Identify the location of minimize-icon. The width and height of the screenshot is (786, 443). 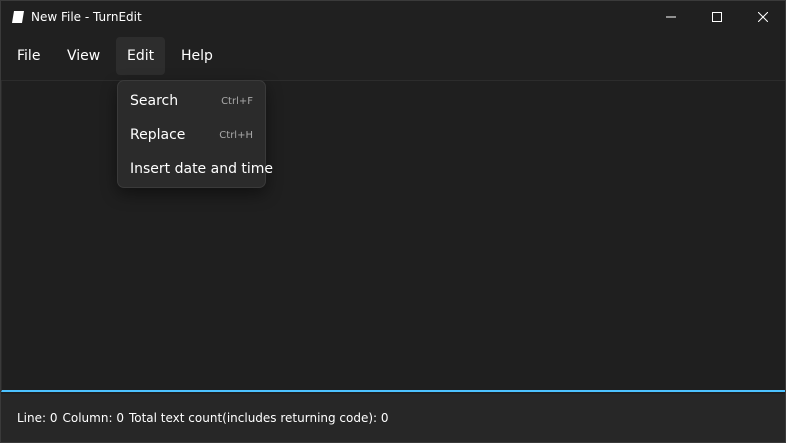
(671, 17).